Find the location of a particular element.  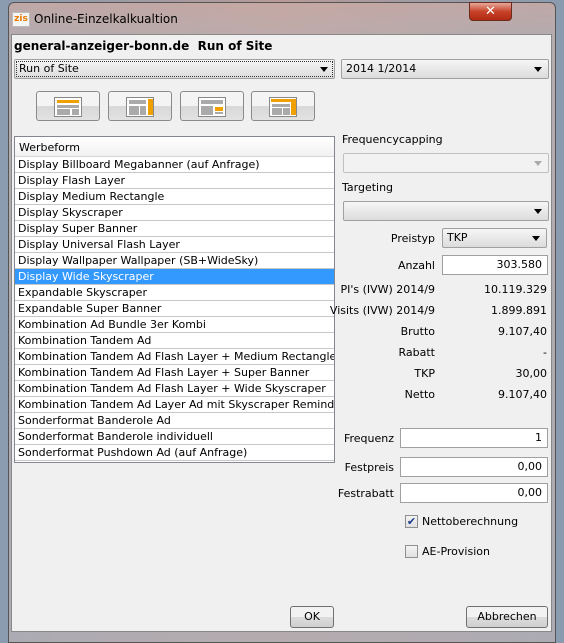

list-item: Display Super Banner is located at coordinates (174, 229).